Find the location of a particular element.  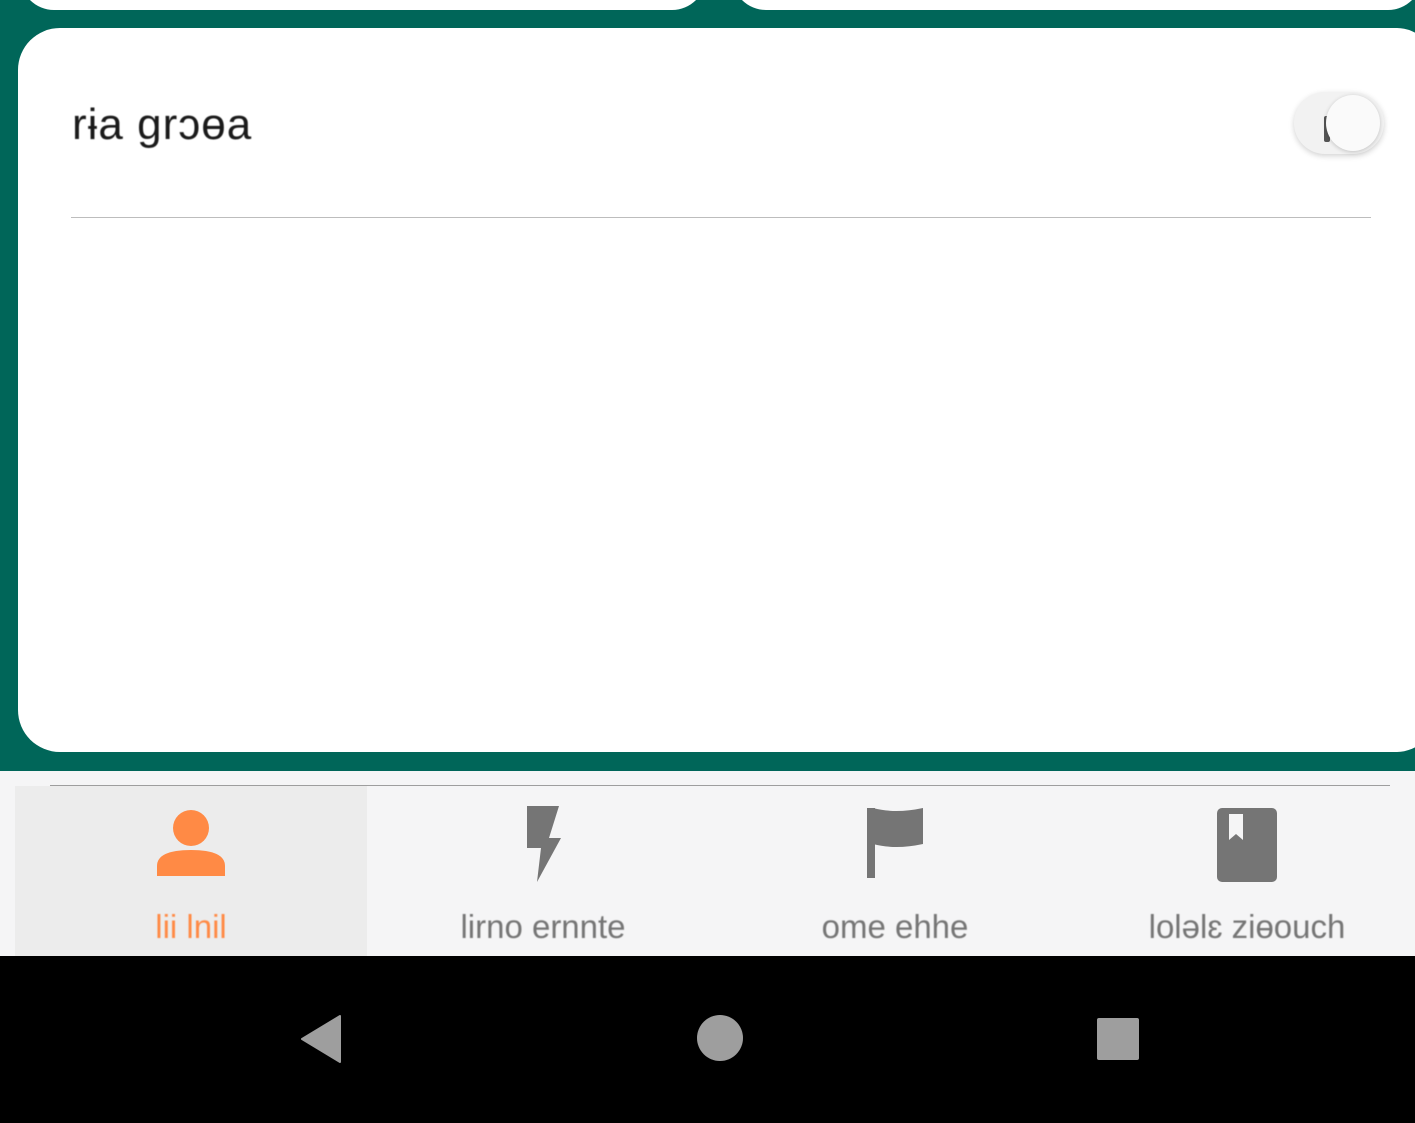

book-icon is located at coordinates (1247, 847).